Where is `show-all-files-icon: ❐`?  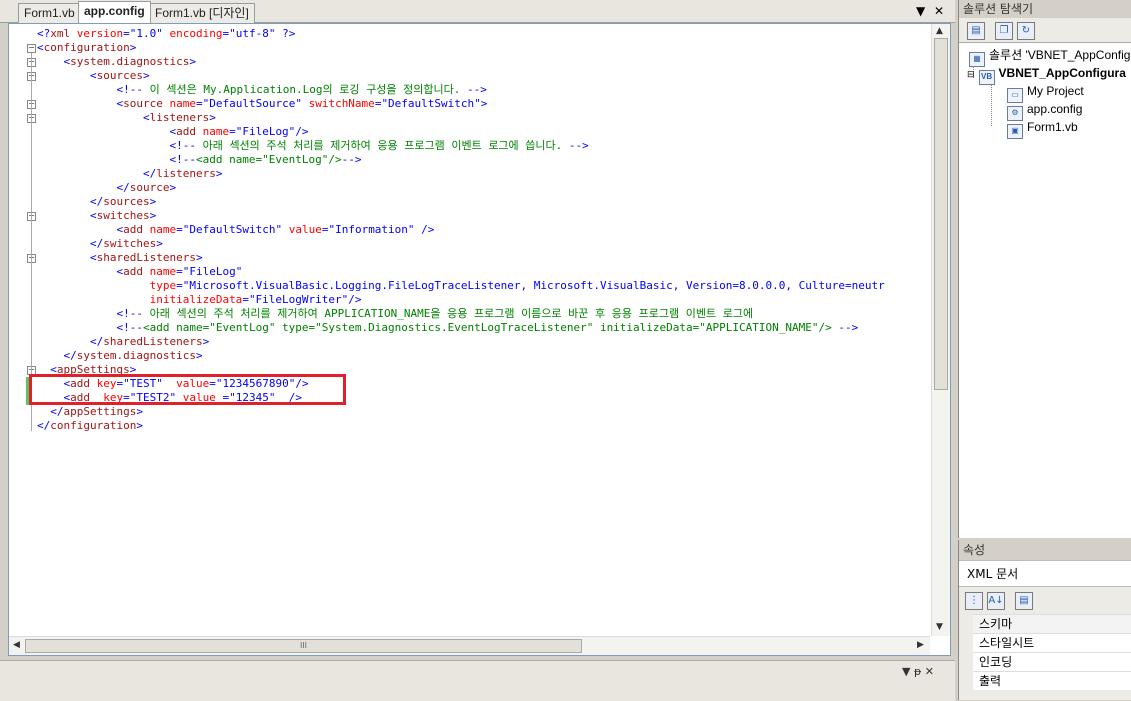 show-all-files-icon: ❐ is located at coordinates (1004, 31).